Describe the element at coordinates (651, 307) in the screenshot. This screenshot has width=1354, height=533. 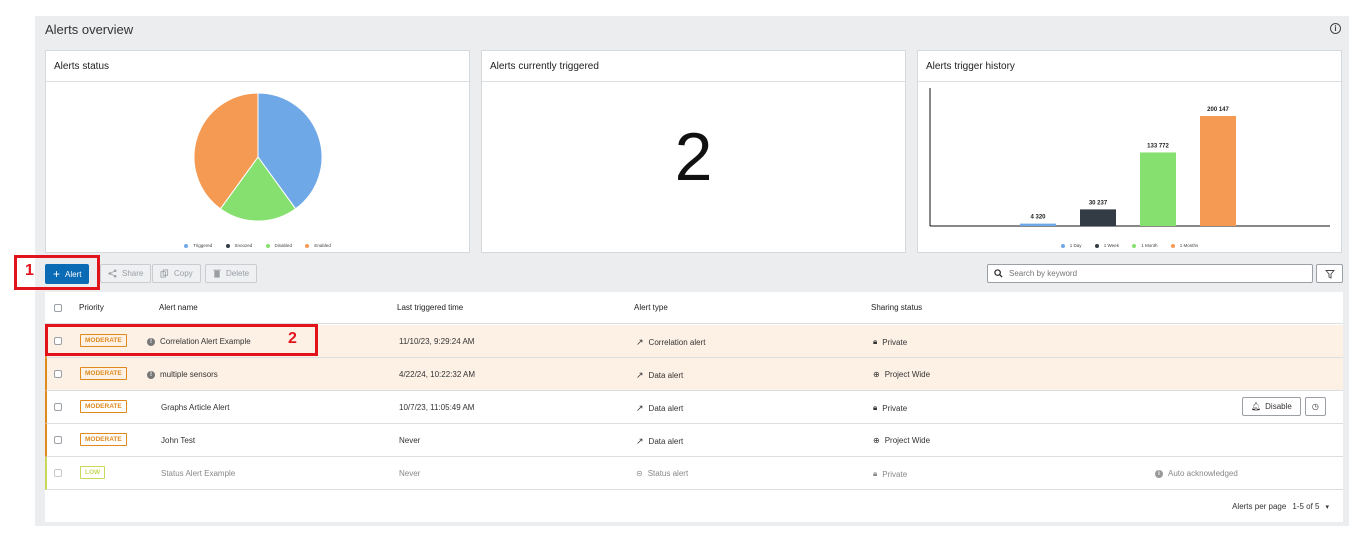
I see `header-alert-type: Alert type` at that location.